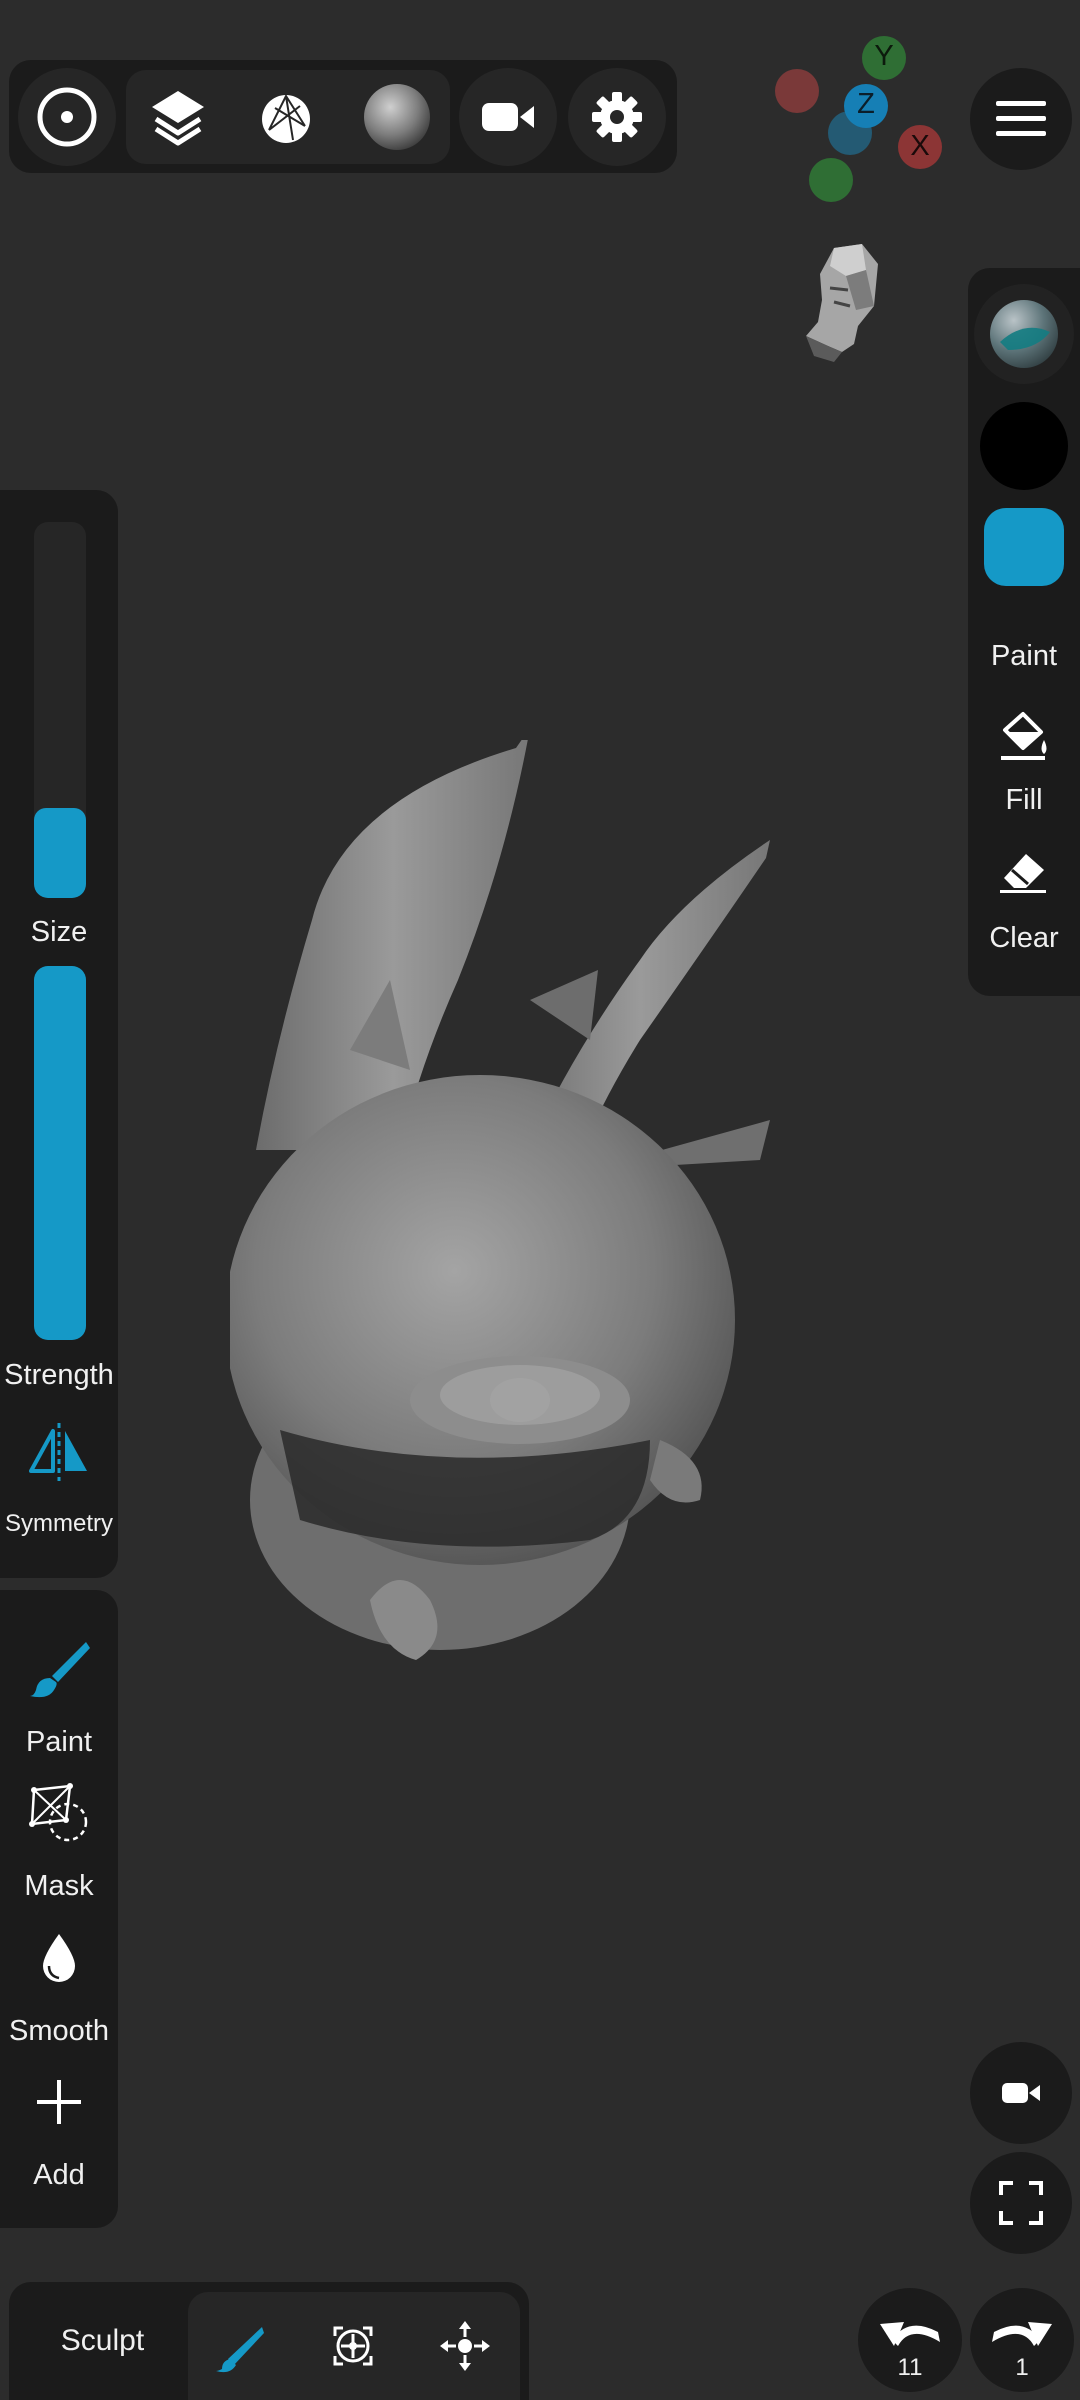 This screenshot has height=2400, width=1080. Describe the element at coordinates (1024, 446) in the screenshot. I see `color-swatch-black` at that location.